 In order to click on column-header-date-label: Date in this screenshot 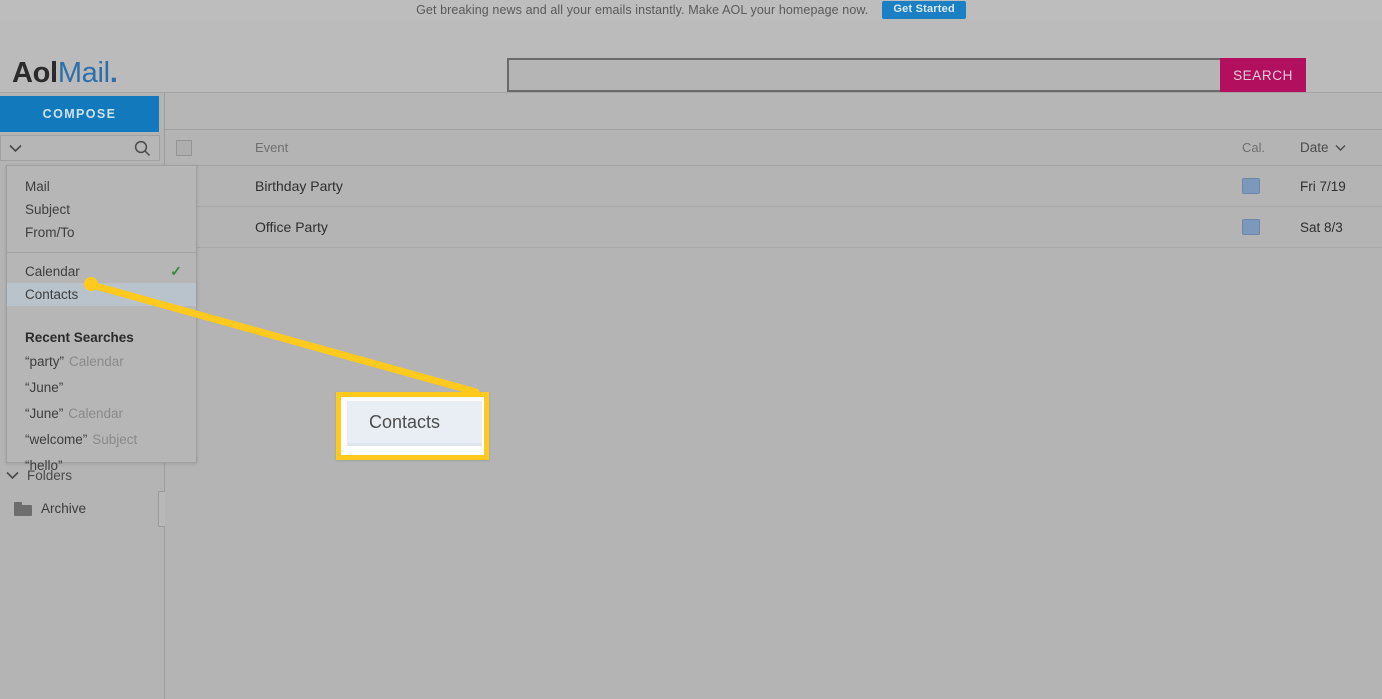, I will do `click(1314, 147)`.